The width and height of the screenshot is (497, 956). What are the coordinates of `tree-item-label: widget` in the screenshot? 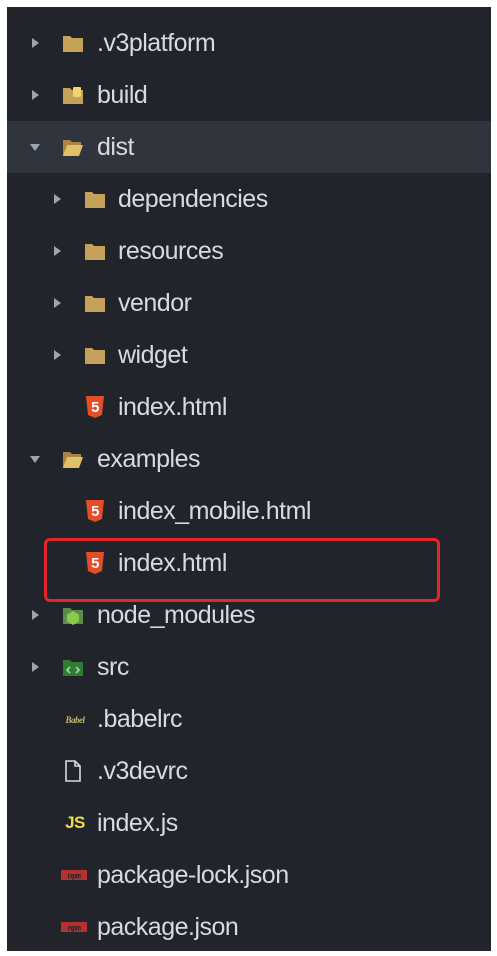 It's located at (153, 354).